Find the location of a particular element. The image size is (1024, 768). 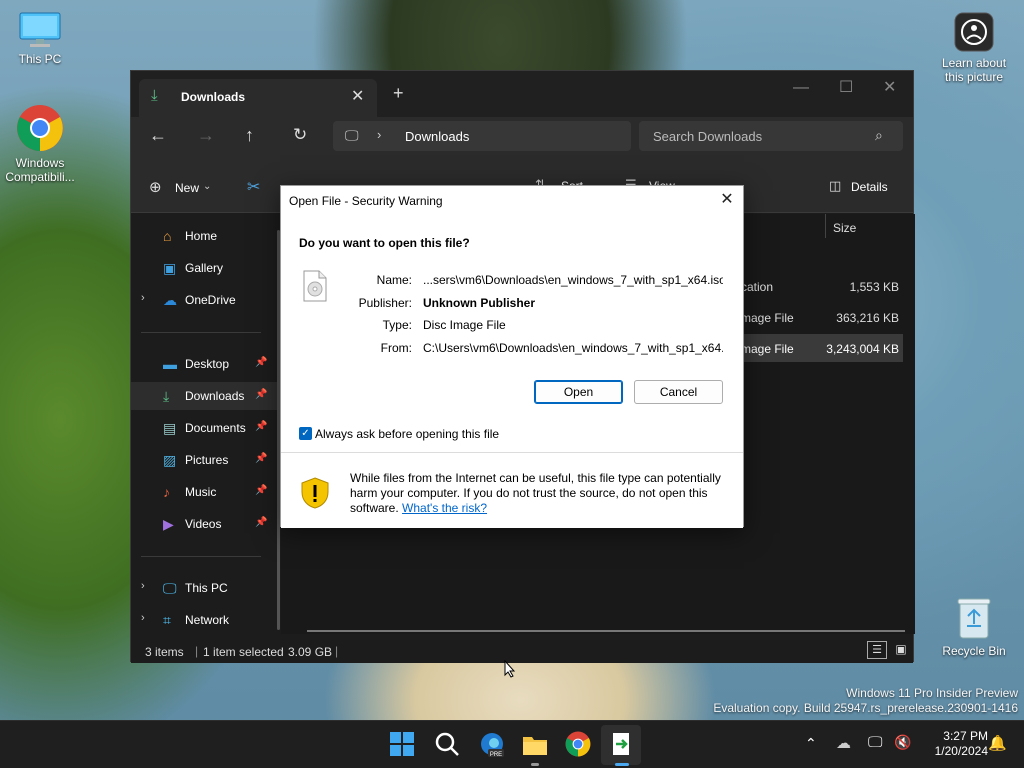

details-button: ◫ Details is located at coordinates (864, 188).